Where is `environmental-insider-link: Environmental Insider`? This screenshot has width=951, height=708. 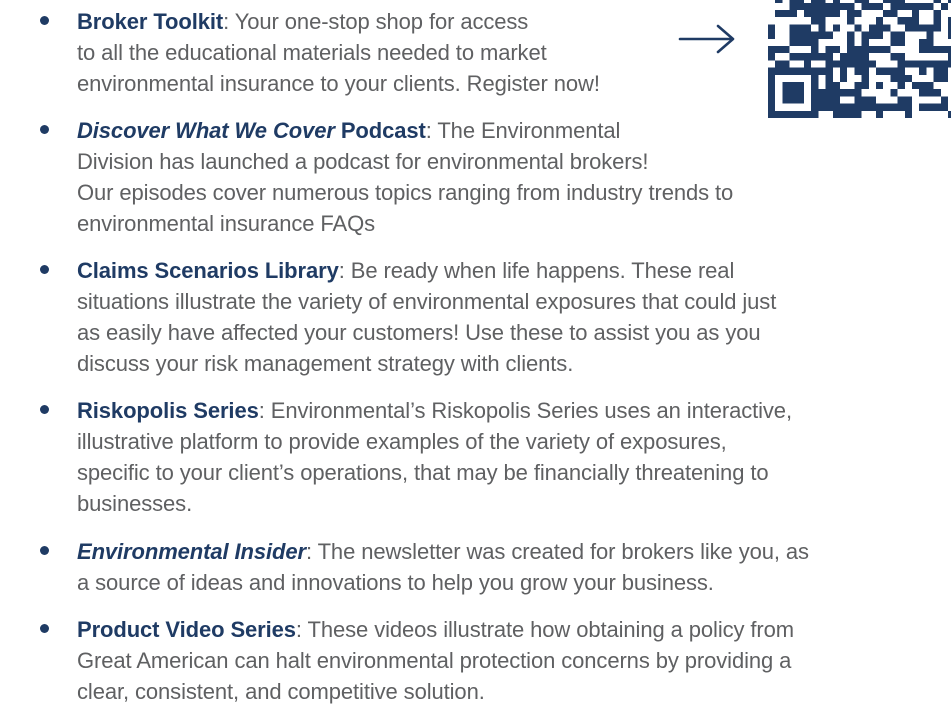 environmental-insider-link: Environmental Insider is located at coordinates (191, 551).